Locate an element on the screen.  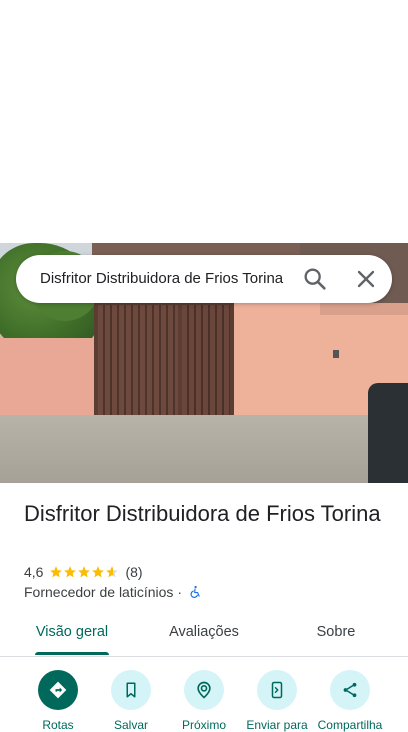
share-icon is located at coordinates (350, 690).